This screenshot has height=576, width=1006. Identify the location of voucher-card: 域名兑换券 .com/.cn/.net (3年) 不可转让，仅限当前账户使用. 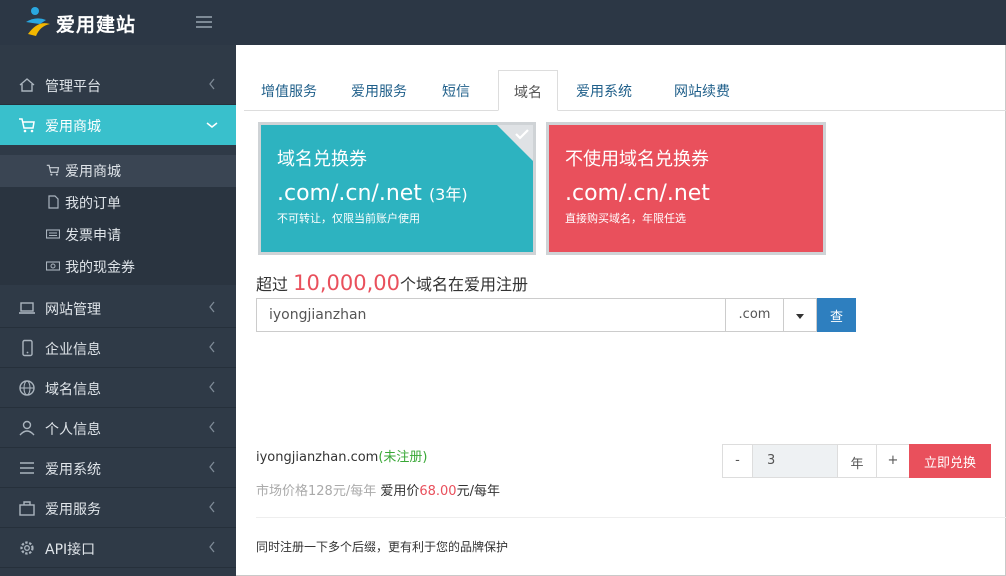
(397, 188).